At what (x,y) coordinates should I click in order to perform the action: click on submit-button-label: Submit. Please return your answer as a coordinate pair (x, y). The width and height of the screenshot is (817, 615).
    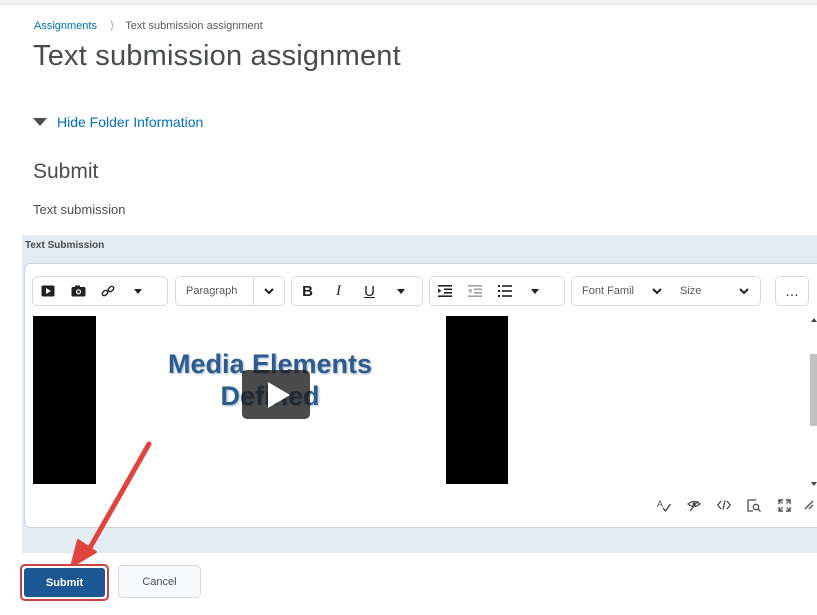
    Looking at the image, I should click on (64, 582).